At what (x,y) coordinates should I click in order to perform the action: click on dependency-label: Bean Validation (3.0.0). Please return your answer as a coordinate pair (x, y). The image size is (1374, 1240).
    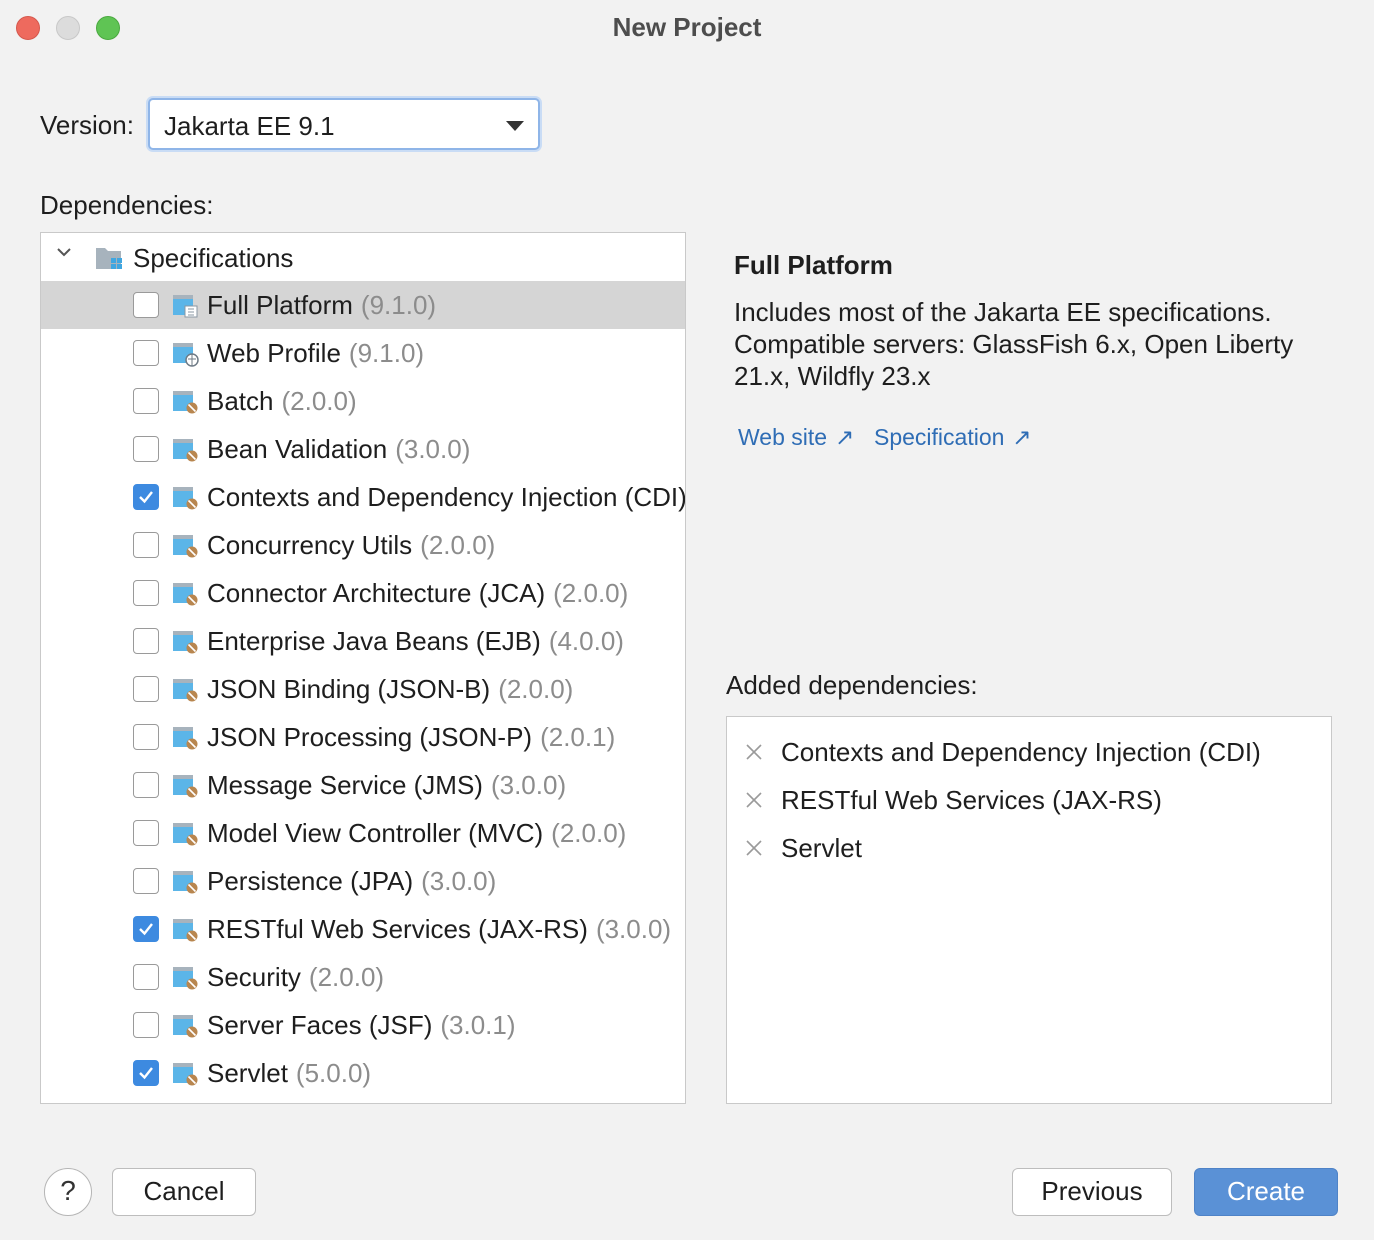
    Looking at the image, I should click on (338, 449).